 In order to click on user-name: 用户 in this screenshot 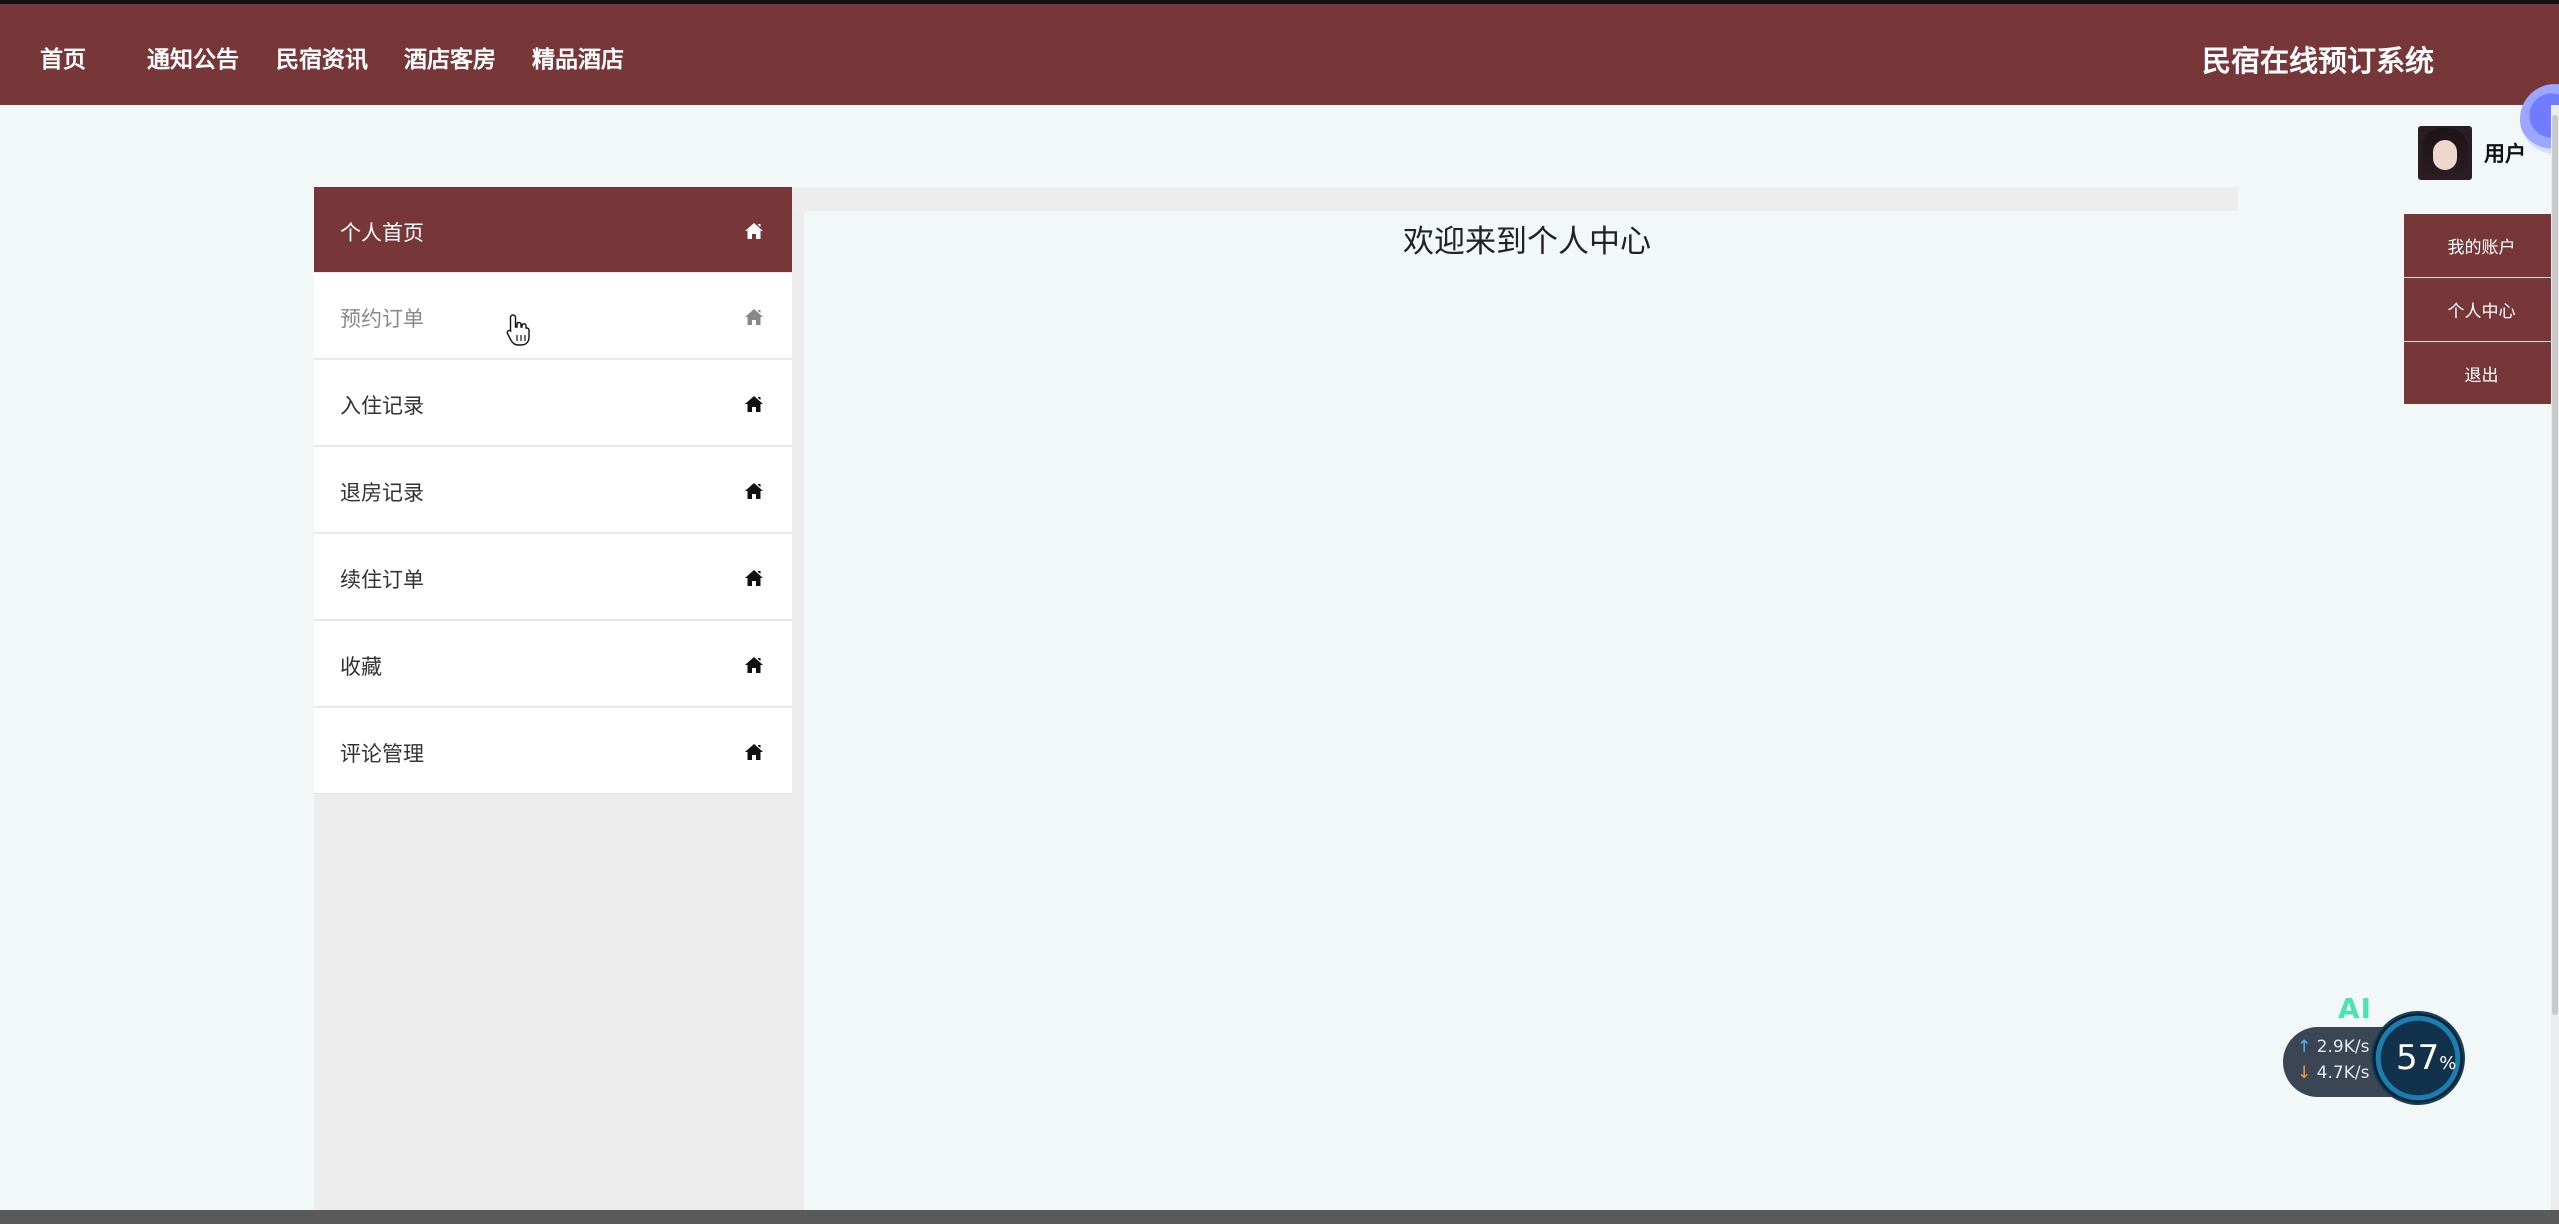, I will do `click(2505, 153)`.